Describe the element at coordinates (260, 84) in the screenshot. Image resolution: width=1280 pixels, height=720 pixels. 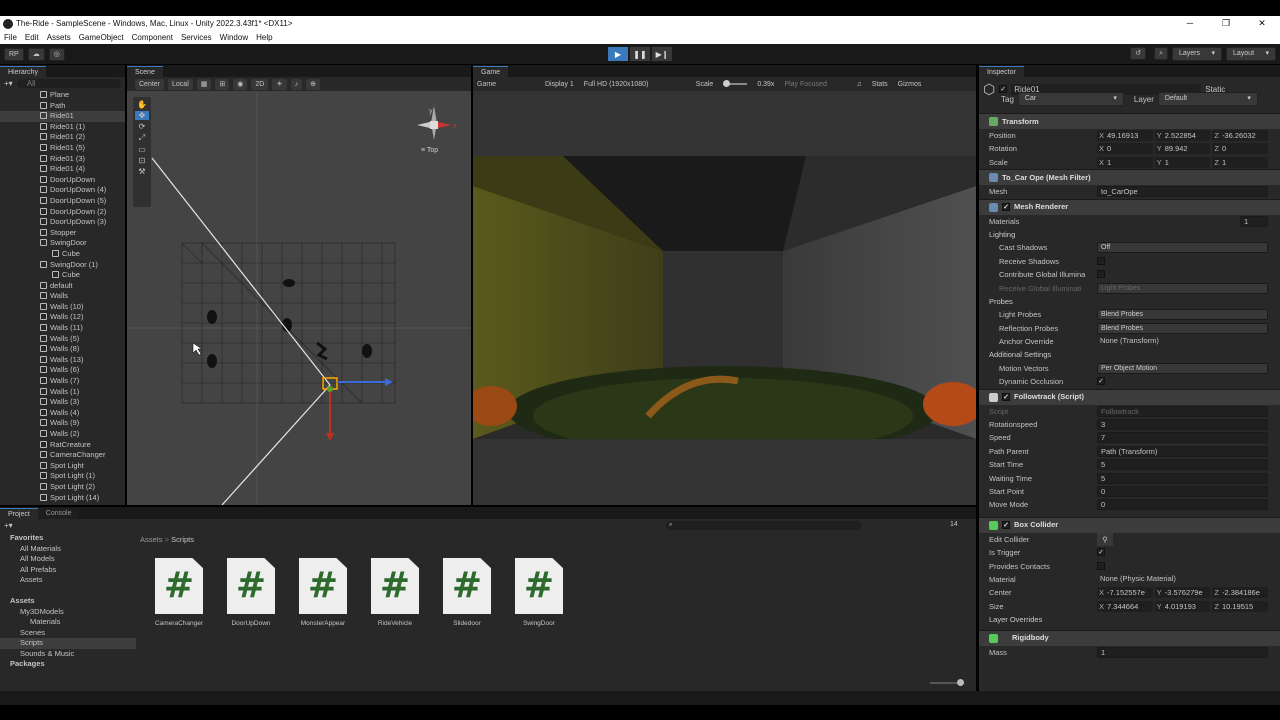
I see `mode-2d-button: 2D` at that location.